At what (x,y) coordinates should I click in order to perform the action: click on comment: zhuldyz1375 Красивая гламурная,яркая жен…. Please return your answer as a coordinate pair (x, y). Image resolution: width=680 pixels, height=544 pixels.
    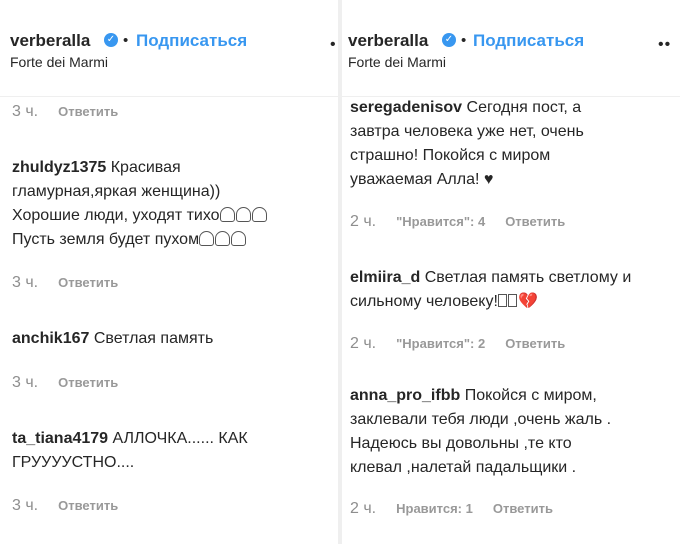
    Looking at the image, I should click on (172, 204).